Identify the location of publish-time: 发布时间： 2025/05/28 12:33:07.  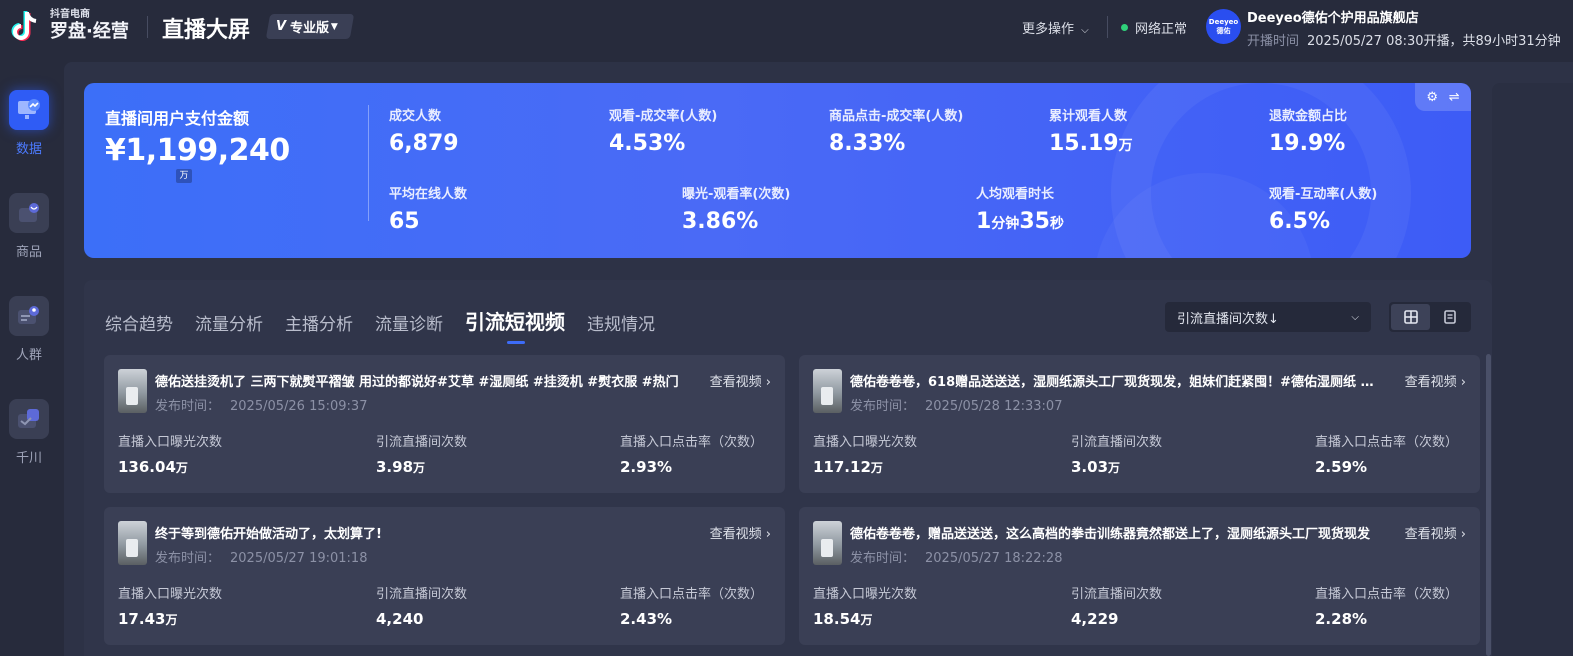
(956, 406).